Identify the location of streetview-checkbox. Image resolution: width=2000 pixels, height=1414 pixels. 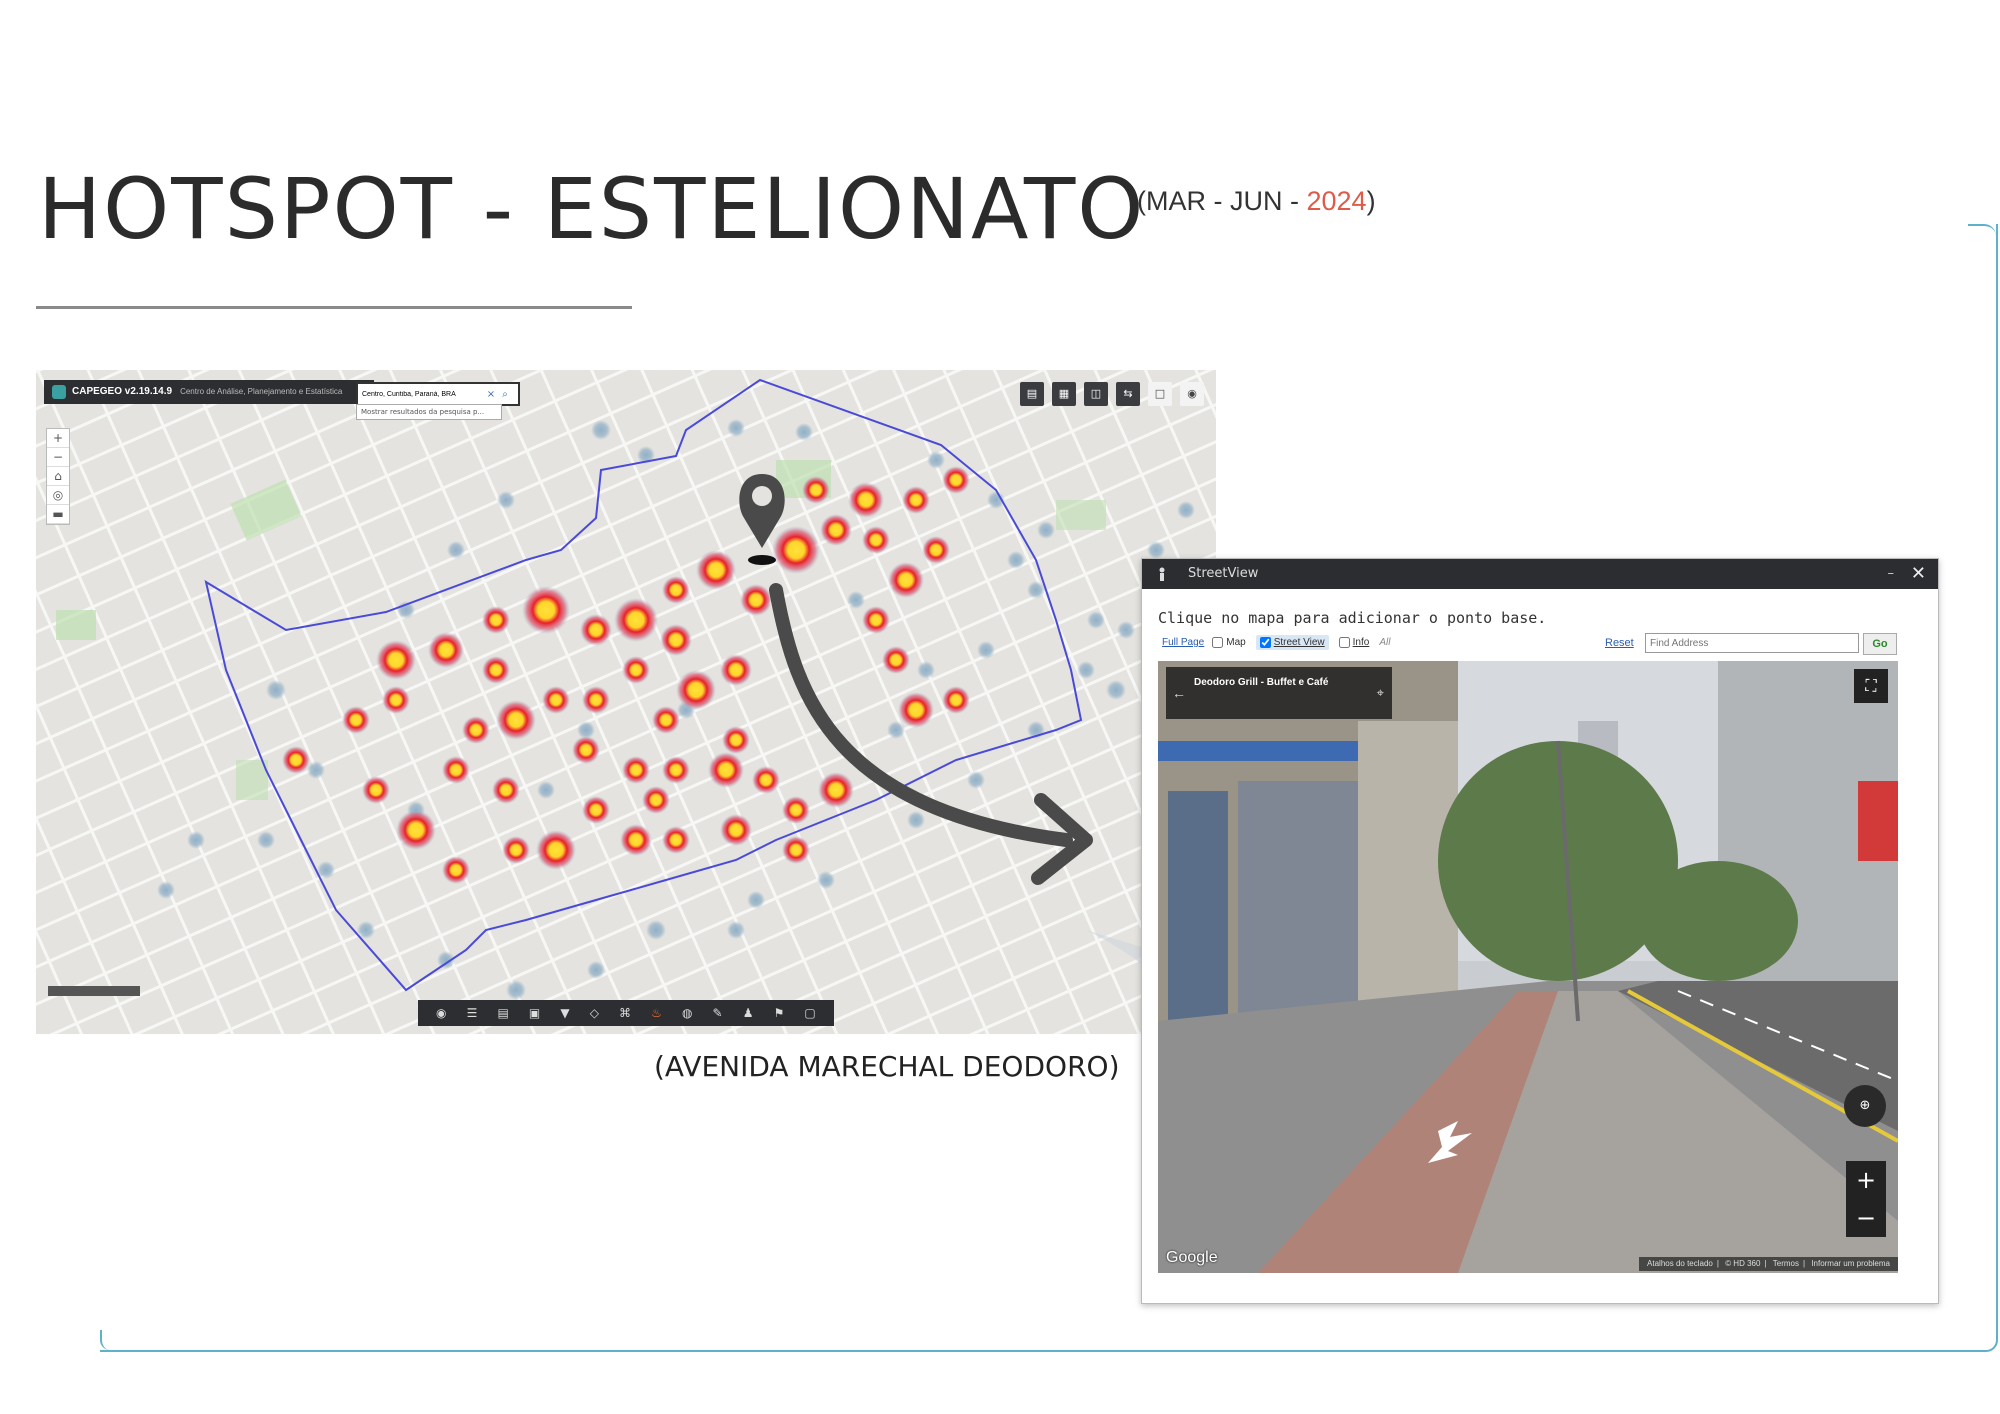
(1265, 642).